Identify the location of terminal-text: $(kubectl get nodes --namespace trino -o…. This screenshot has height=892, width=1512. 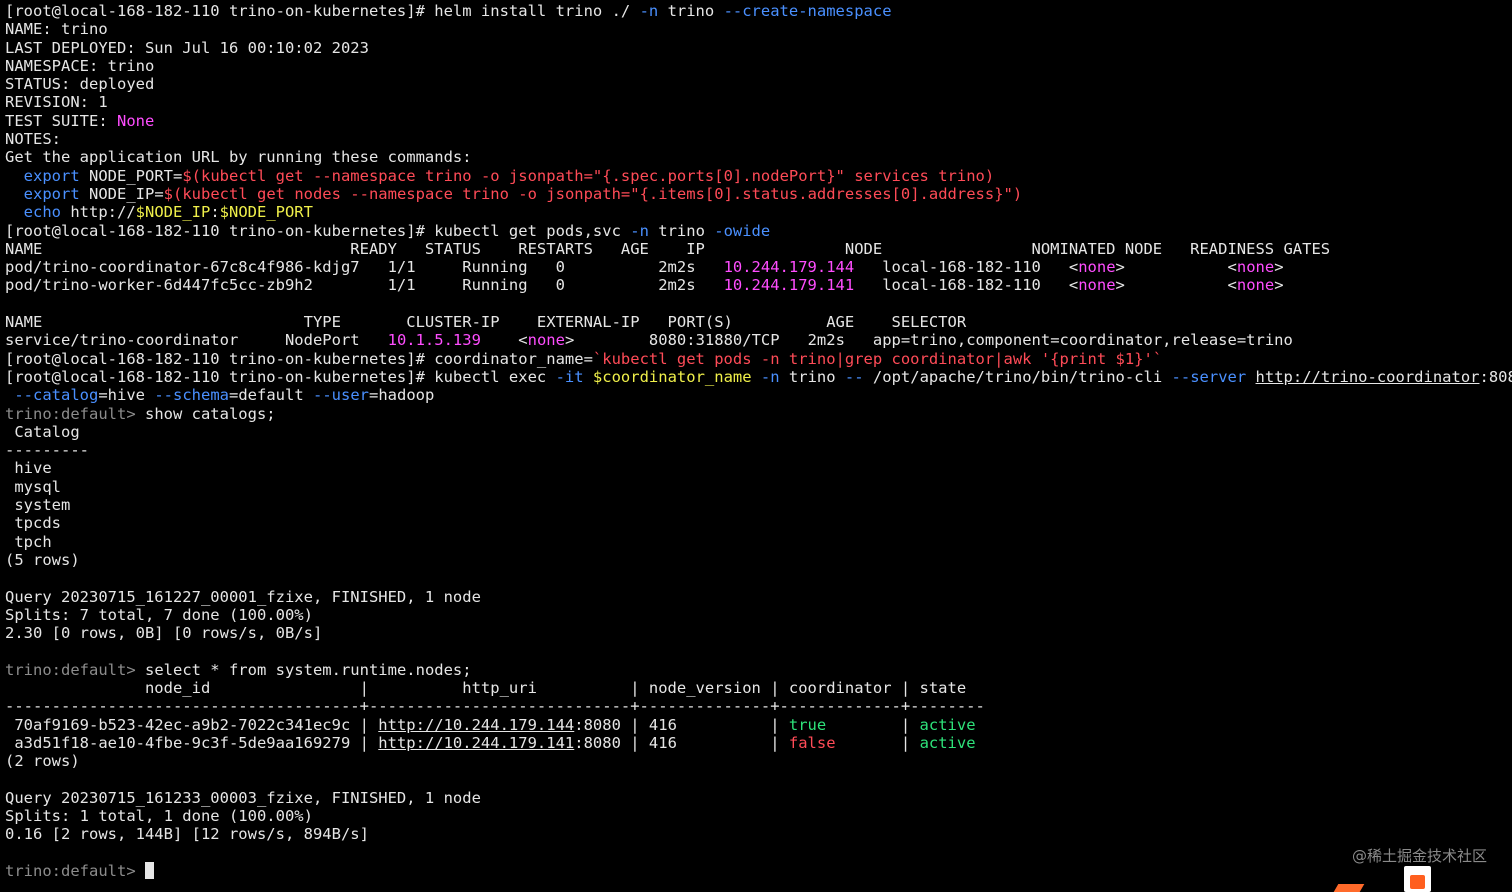
(593, 193).